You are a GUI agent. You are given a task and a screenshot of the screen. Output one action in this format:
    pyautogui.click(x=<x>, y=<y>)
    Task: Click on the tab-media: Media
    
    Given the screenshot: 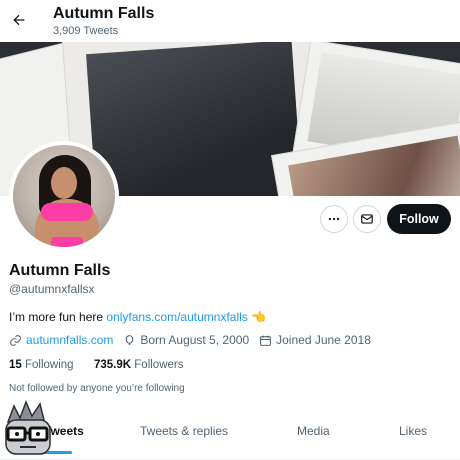 What is the action you would take?
    pyautogui.click(x=313, y=431)
    